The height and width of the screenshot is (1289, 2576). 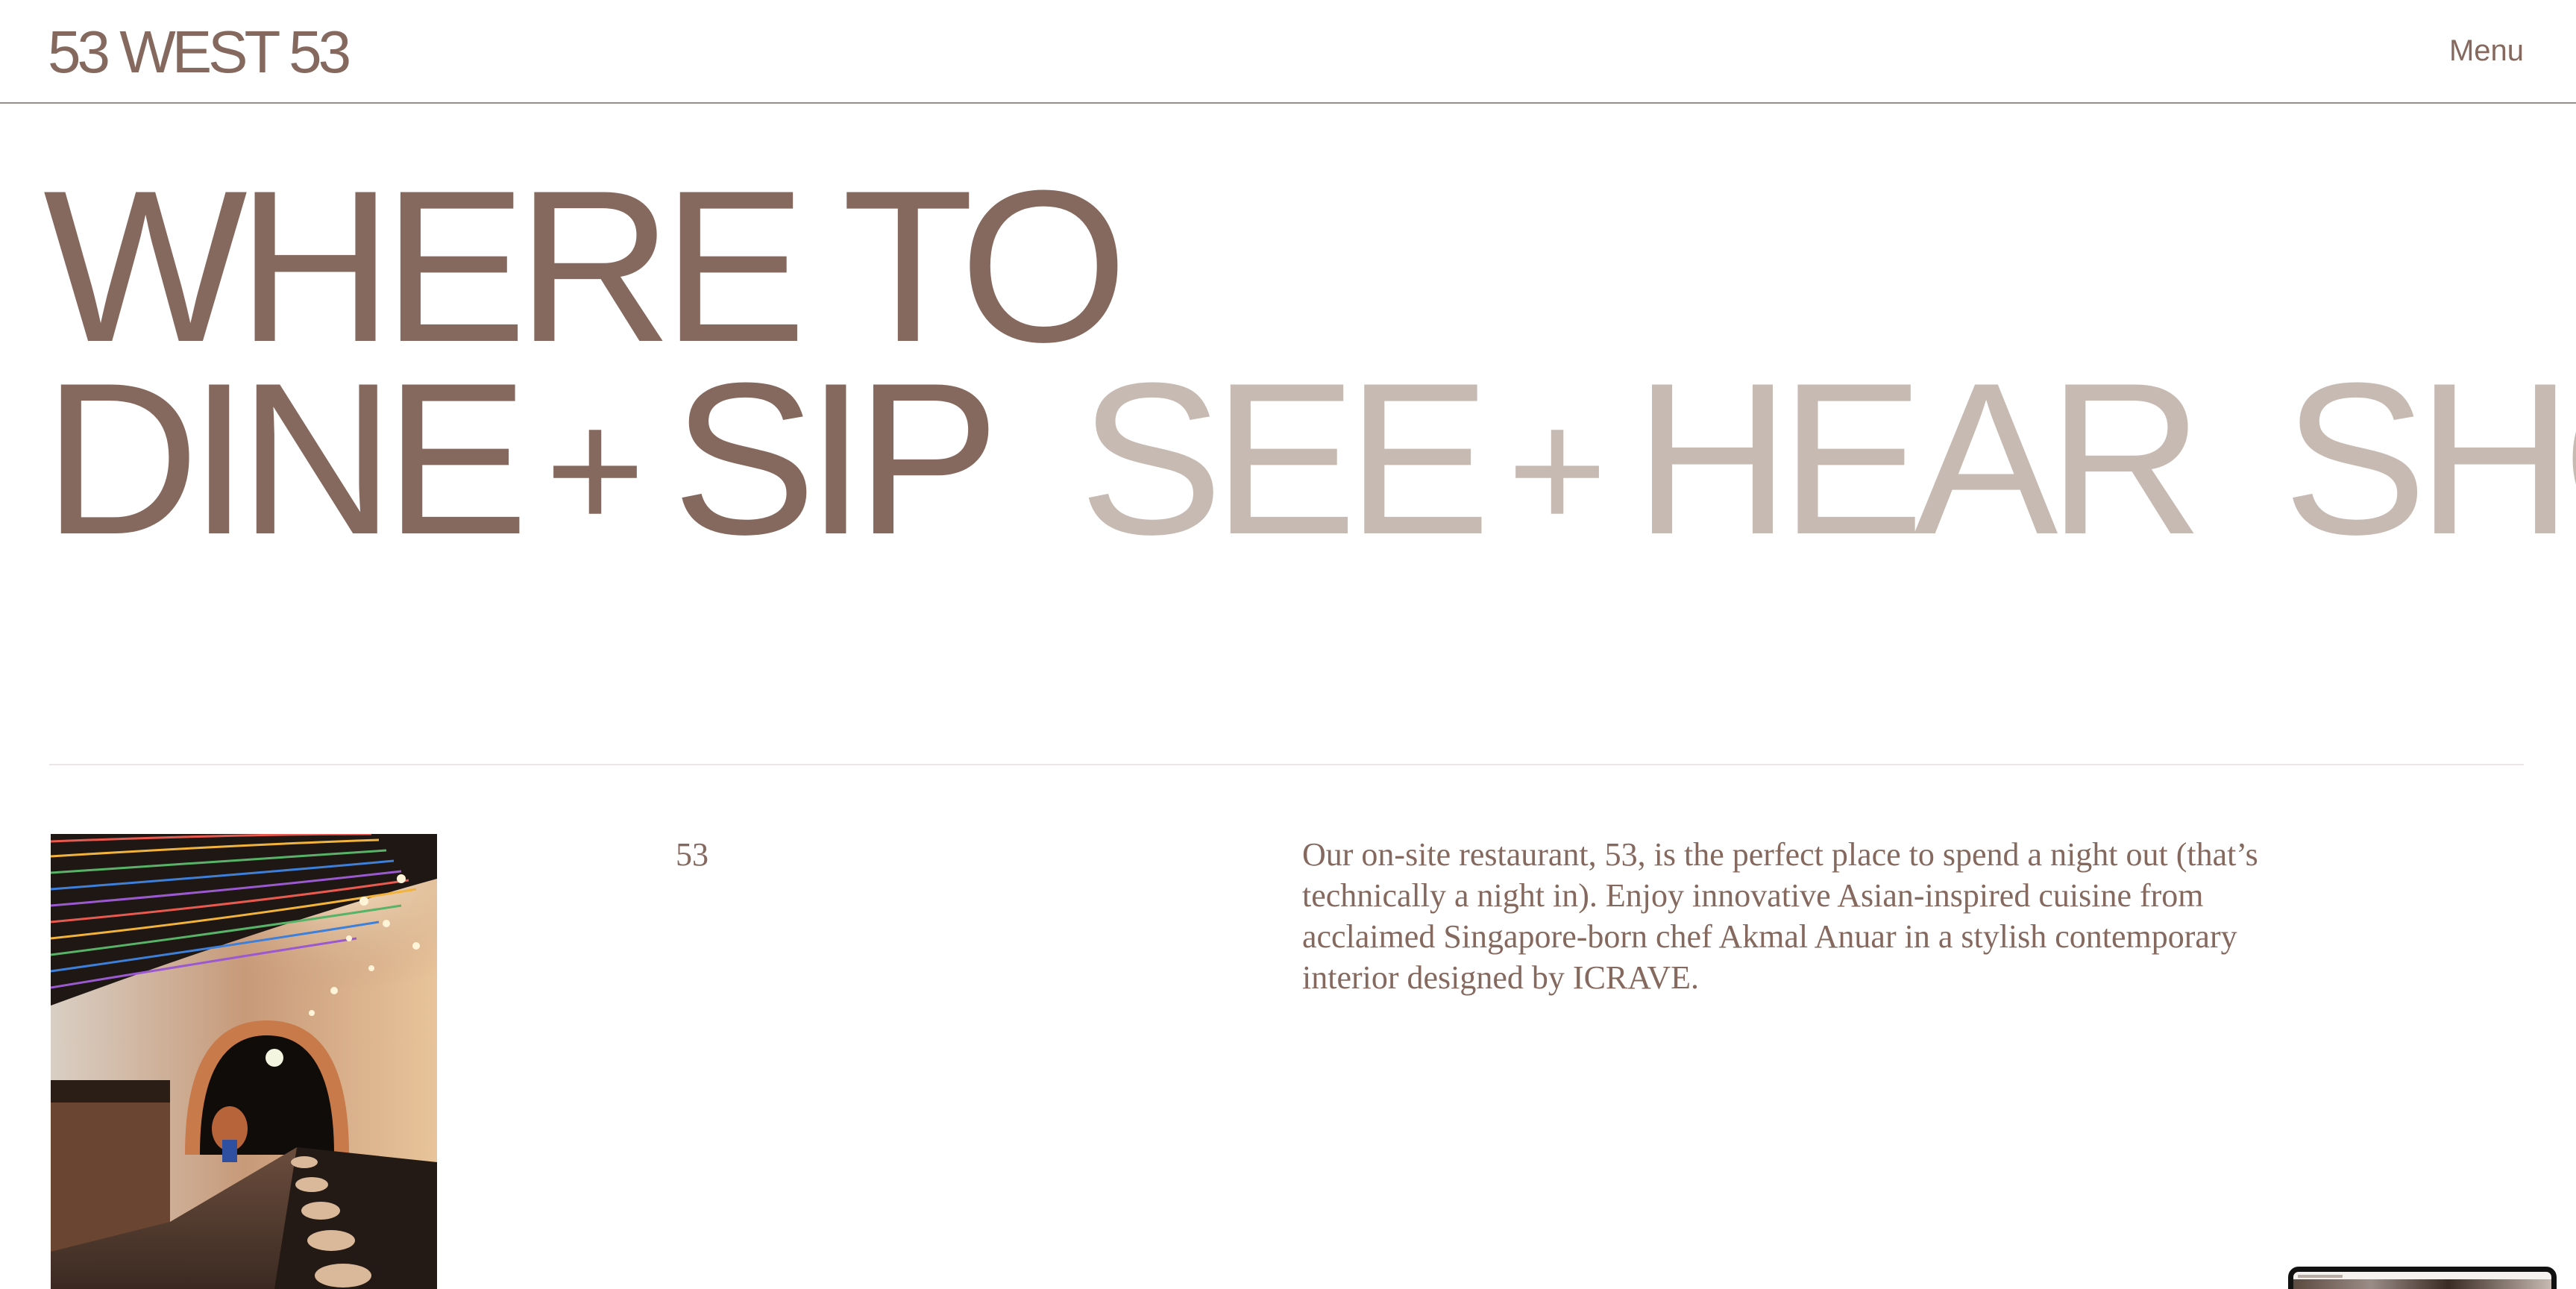 What do you see at coordinates (2422, 1284) in the screenshot?
I see `preview-thumbnail-image` at bounding box center [2422, 1284].